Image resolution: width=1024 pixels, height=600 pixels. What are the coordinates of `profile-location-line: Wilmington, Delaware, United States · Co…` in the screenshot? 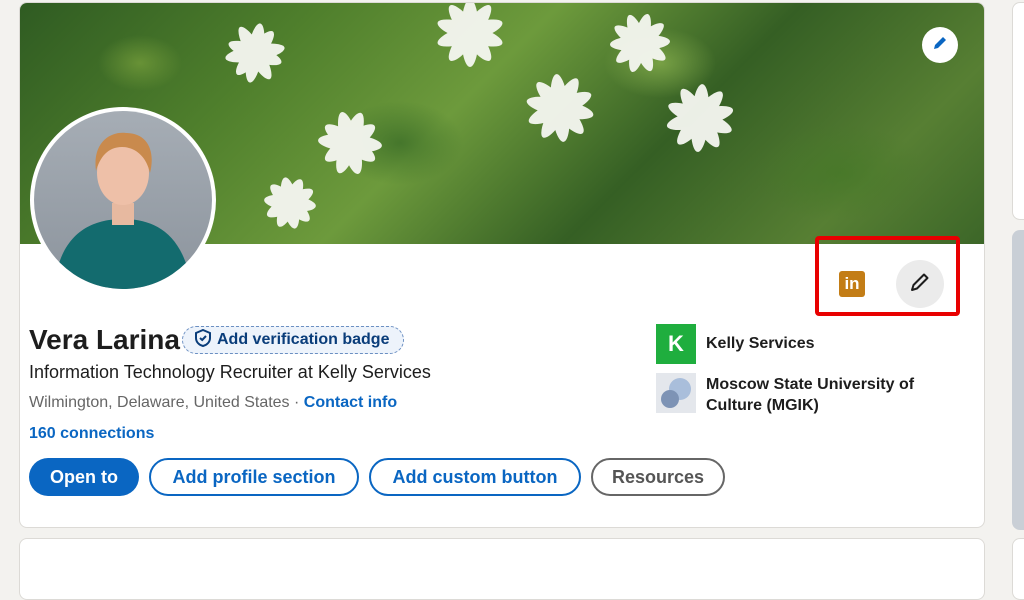 It's located at (213, 403).